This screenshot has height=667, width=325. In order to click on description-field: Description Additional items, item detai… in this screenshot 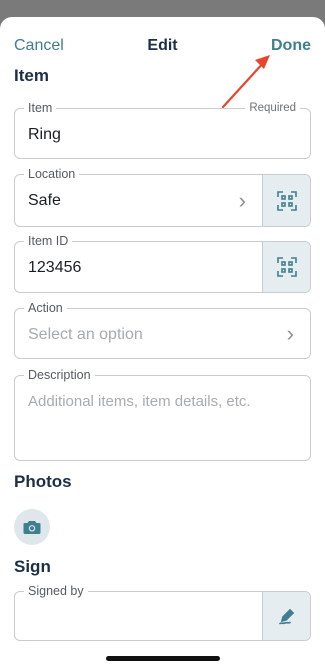, I will do `click(162, 414)`.